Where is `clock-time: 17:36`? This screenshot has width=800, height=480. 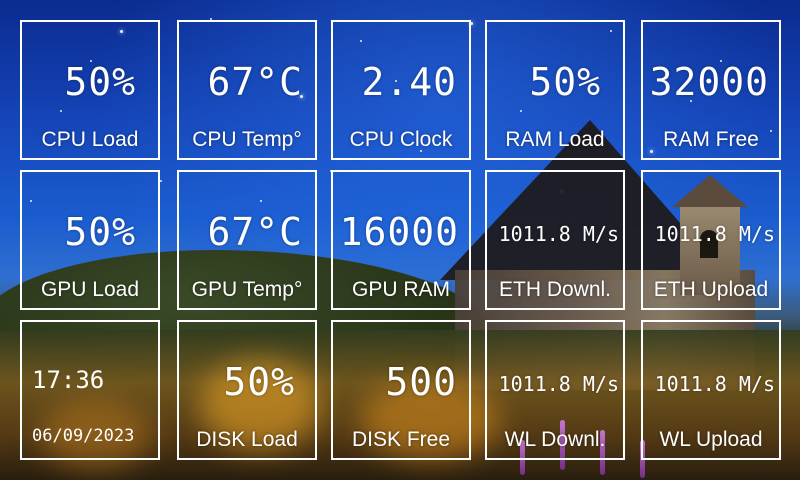
clock-time: 17:36 is located at coordinates (68, 380).